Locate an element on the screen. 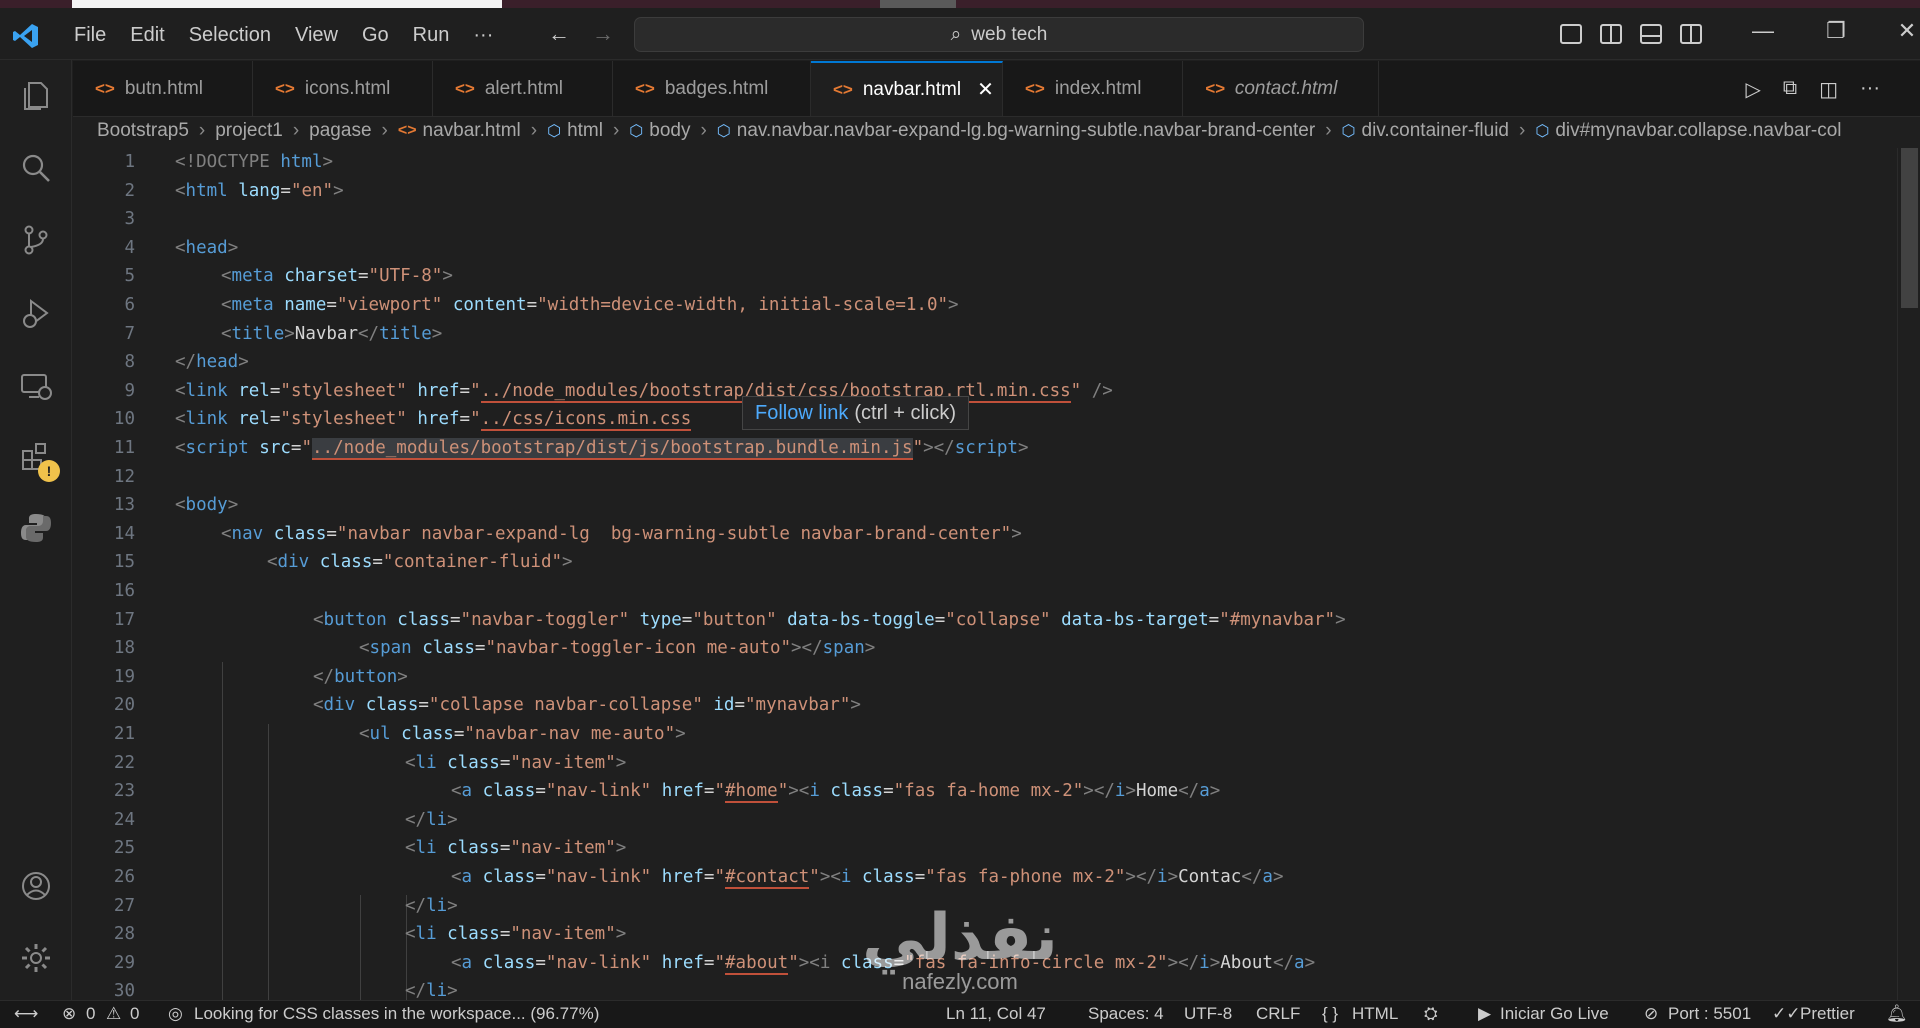  menu-run: Run is located at coordinates (431, 35).